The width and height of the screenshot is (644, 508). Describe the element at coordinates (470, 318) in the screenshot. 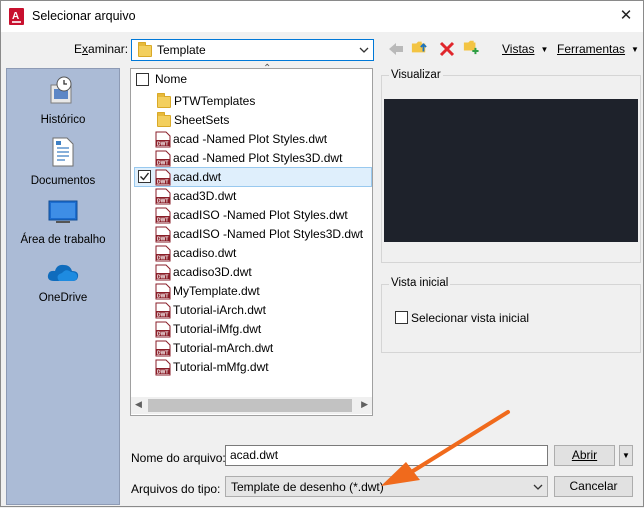

I see `select-initial-view-label: Selecionar vista inicial` at that location.